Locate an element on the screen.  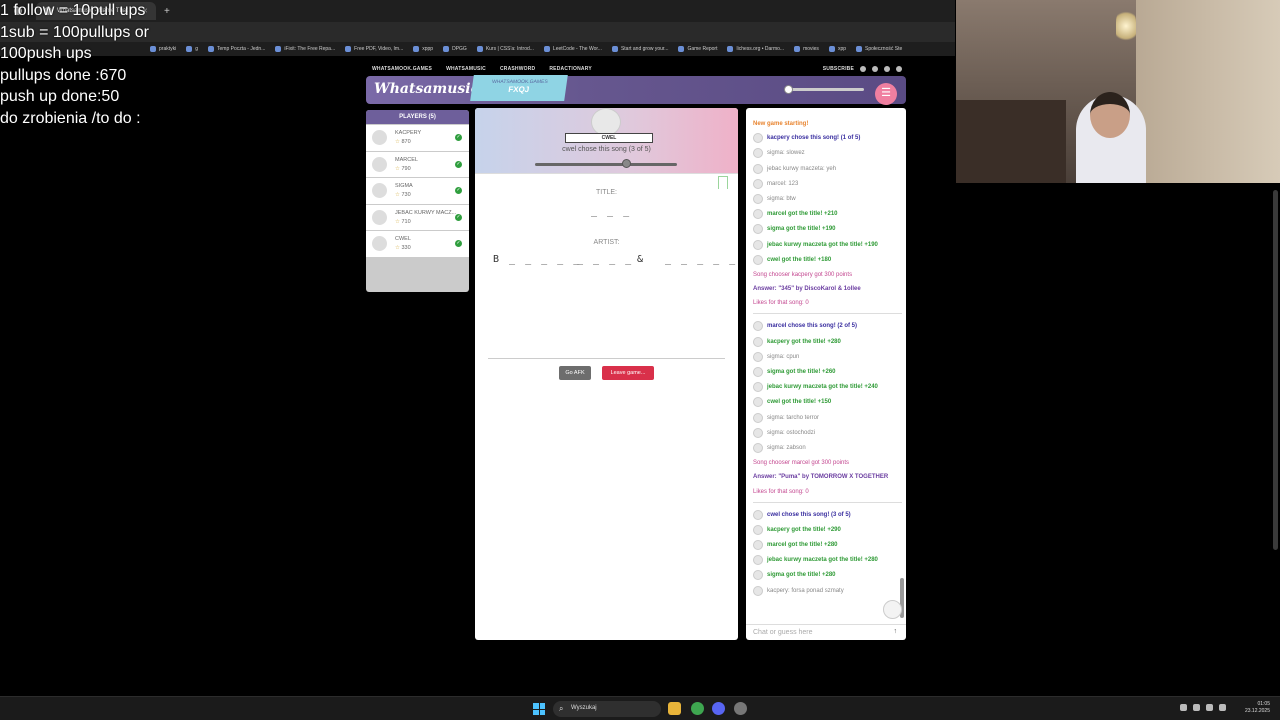
clock-date: 23.12.2025 is located at coordinates (1257, 711).